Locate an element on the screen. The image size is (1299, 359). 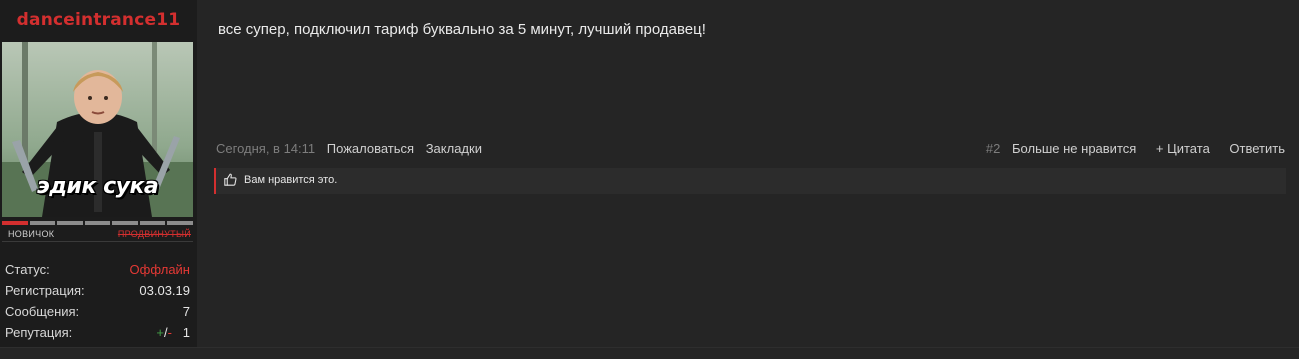
avatar: эдик сука is located at coordinates (97, 129).